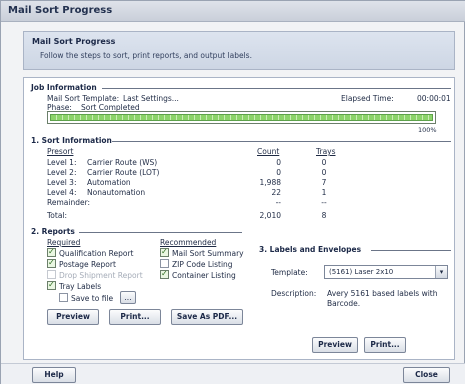 The height and width of the screenshot is (384, 465). What do you see at coordinates (69, 202) in the screenshot?
I see `sort-row-level: Remainder:` at bounding box center [69, 202].